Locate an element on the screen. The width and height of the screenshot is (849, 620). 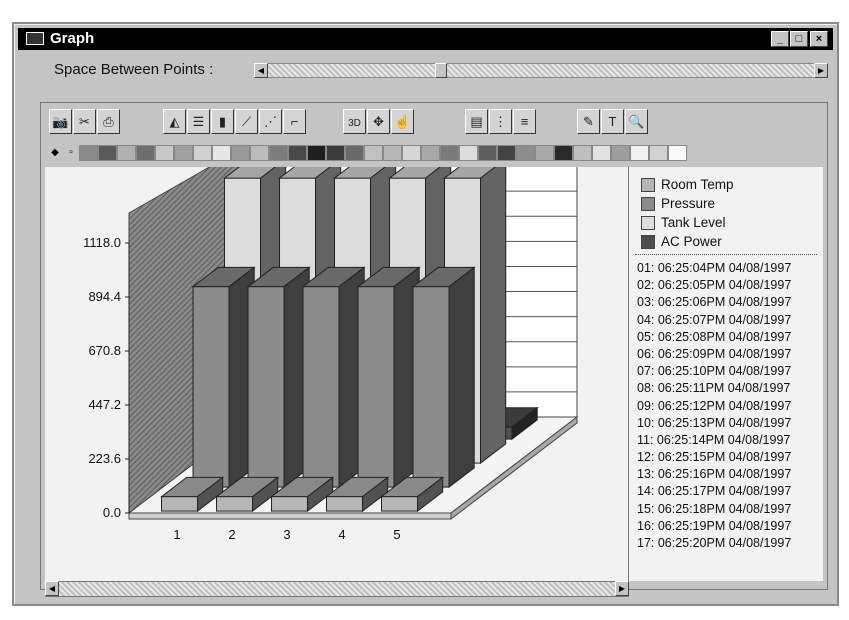
x-tick-label: 4 is located at coordinates (341, 534).